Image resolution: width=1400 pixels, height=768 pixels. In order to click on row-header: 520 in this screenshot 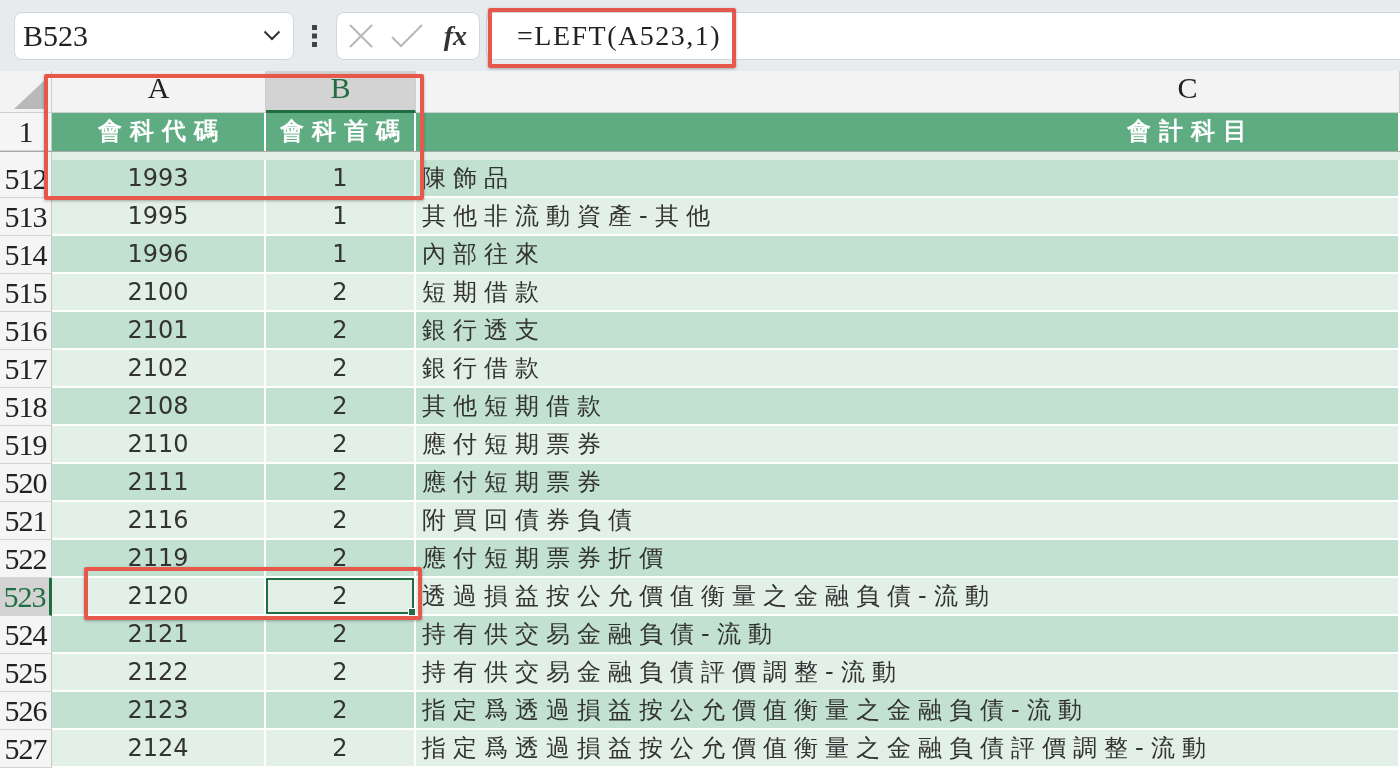, I will do `click(26, 483)`.